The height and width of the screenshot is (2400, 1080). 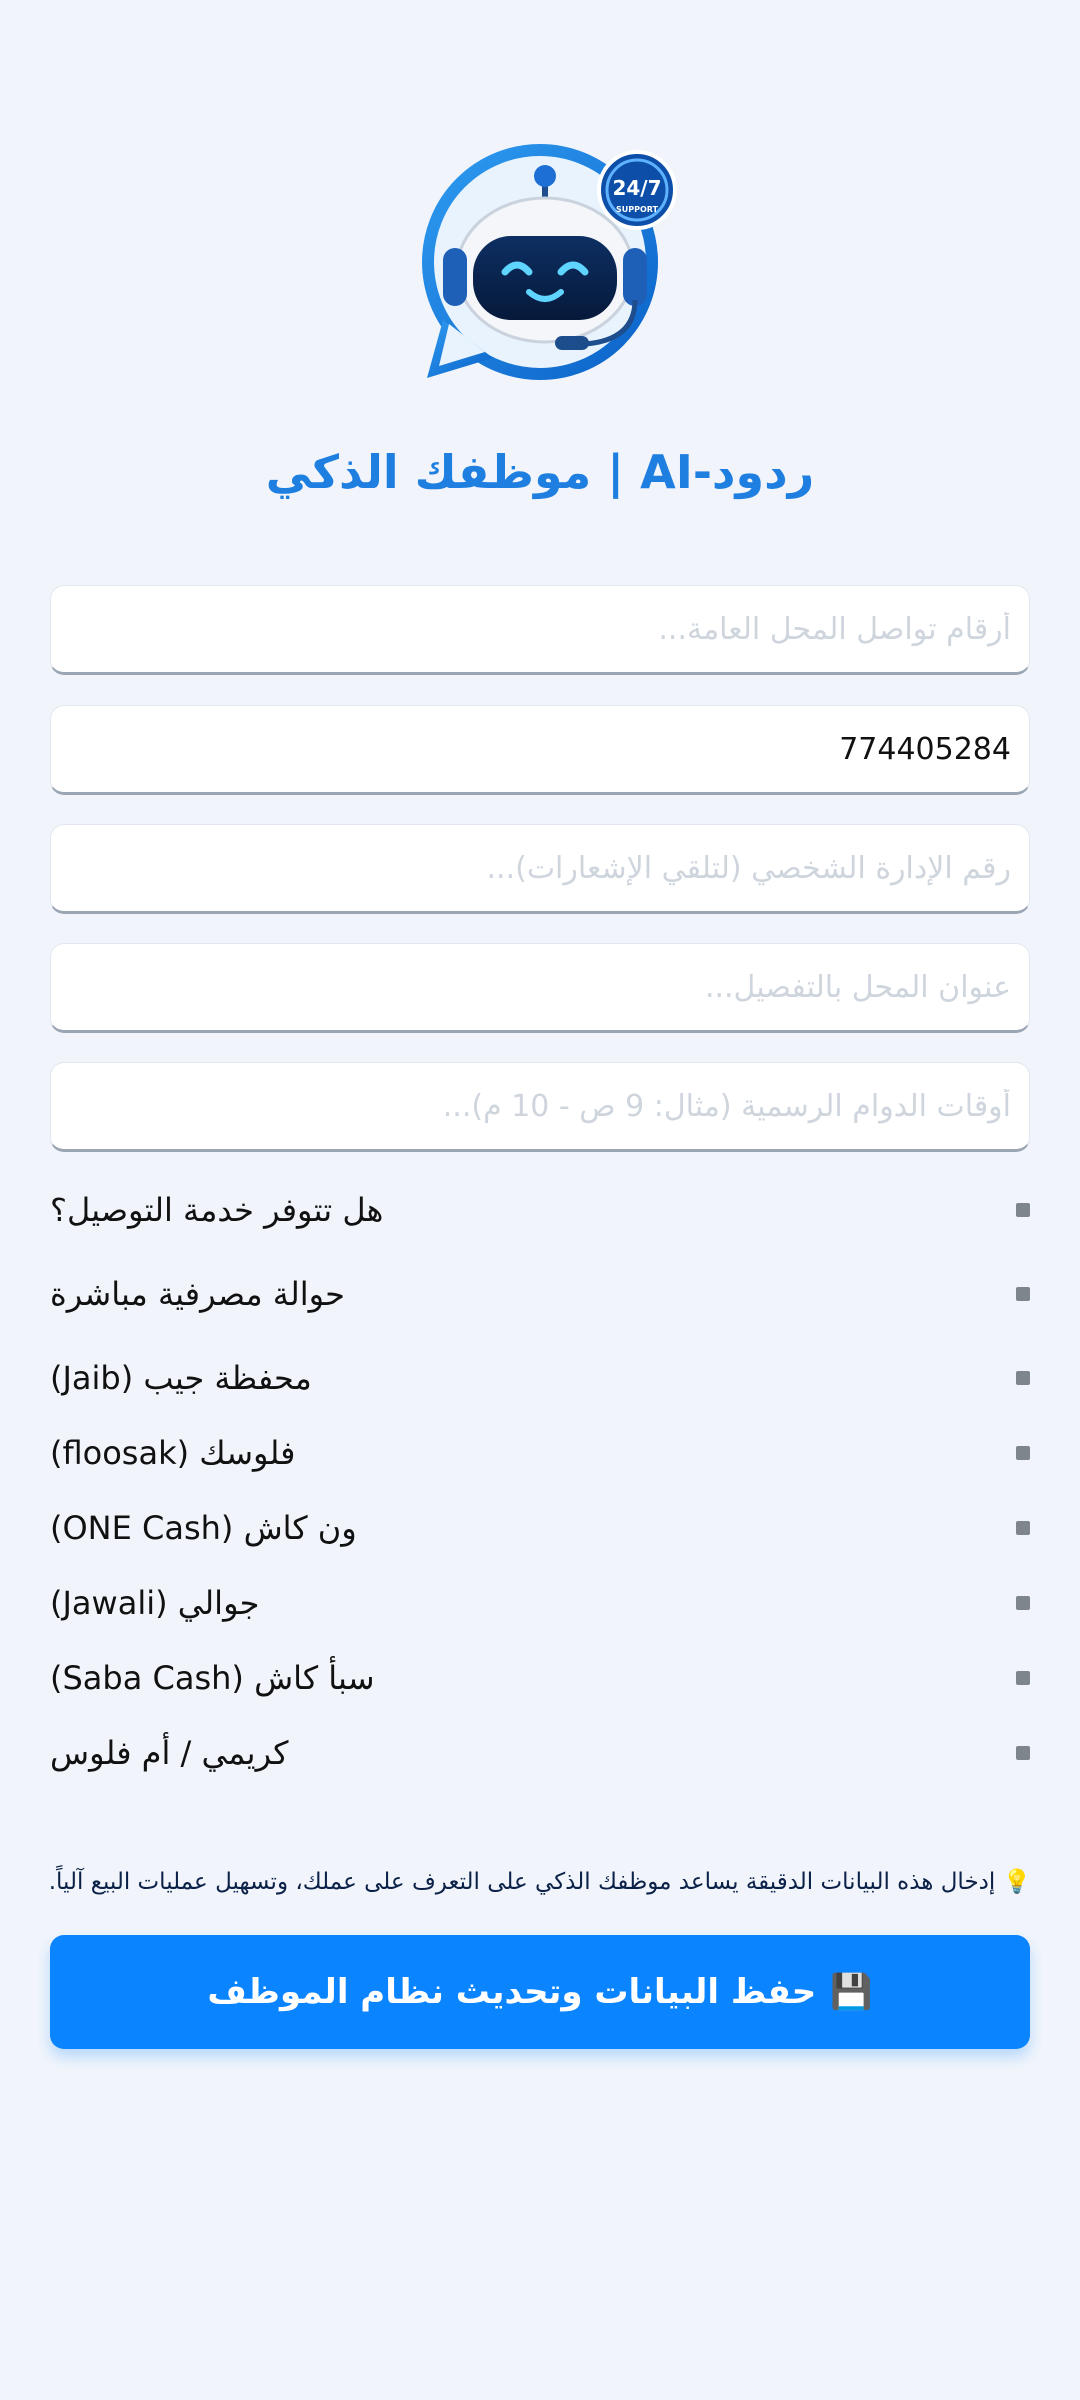 What do you see at coordinates (217, 1210) in the screenshot?
I see `option-label: هل تتوفر خدمة التوصيل؟` at bounding box center [217, 1210].